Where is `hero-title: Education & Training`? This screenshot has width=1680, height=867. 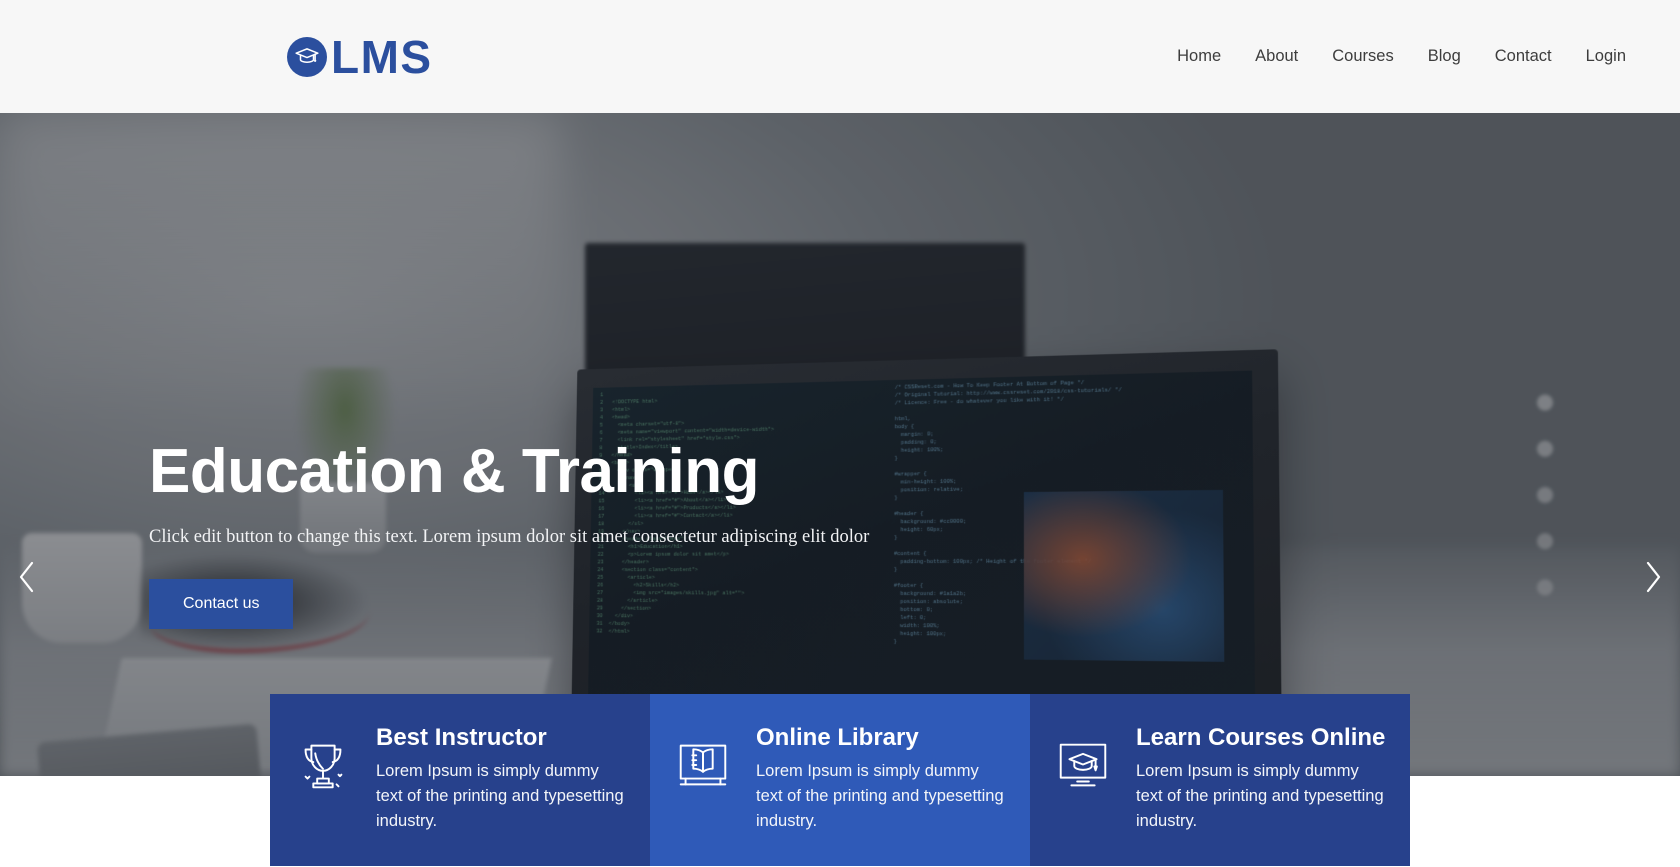 hero-title: Education & Training is located at coordinates (454, 471).